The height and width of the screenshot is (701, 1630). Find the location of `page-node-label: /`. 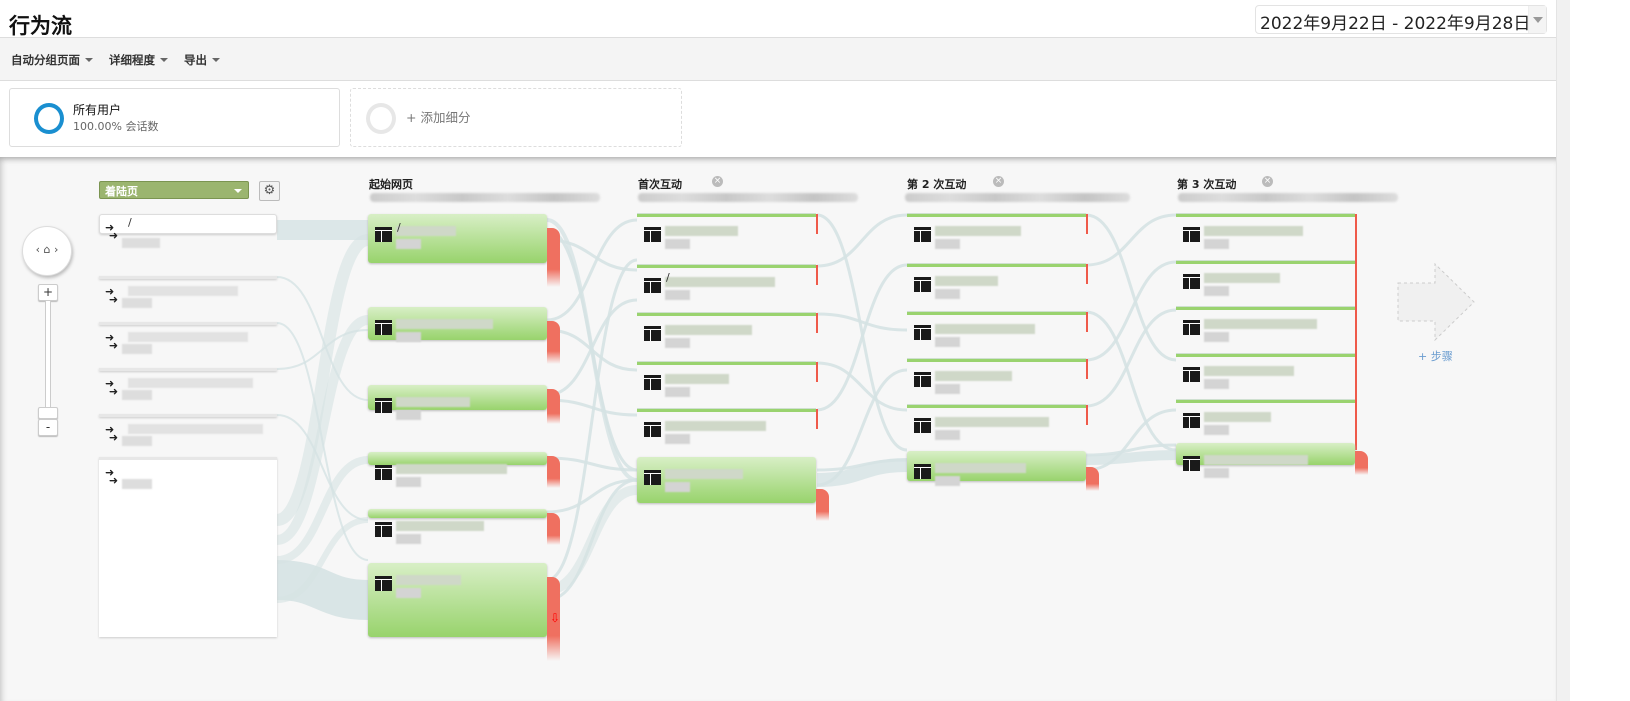

page-node-label: / is located at coordinates (668, 277).